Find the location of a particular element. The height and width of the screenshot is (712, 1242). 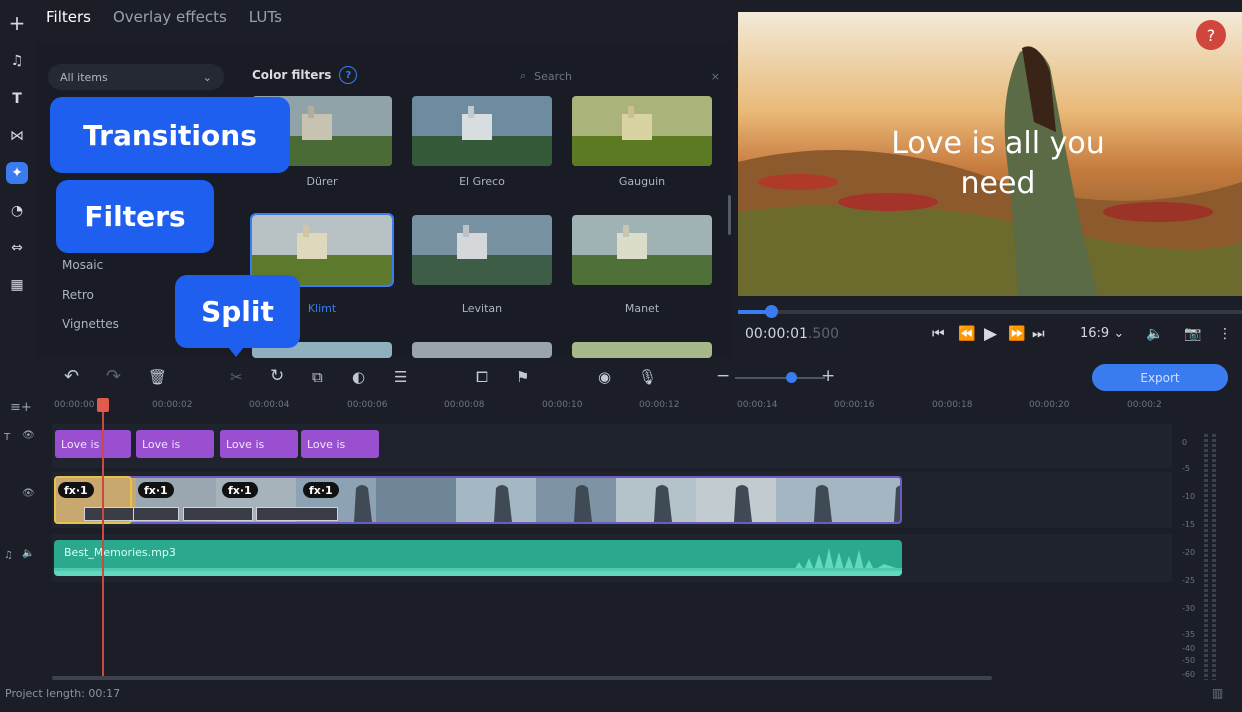

more-tools-icon: ▦ is located at coordinates (17, 285).